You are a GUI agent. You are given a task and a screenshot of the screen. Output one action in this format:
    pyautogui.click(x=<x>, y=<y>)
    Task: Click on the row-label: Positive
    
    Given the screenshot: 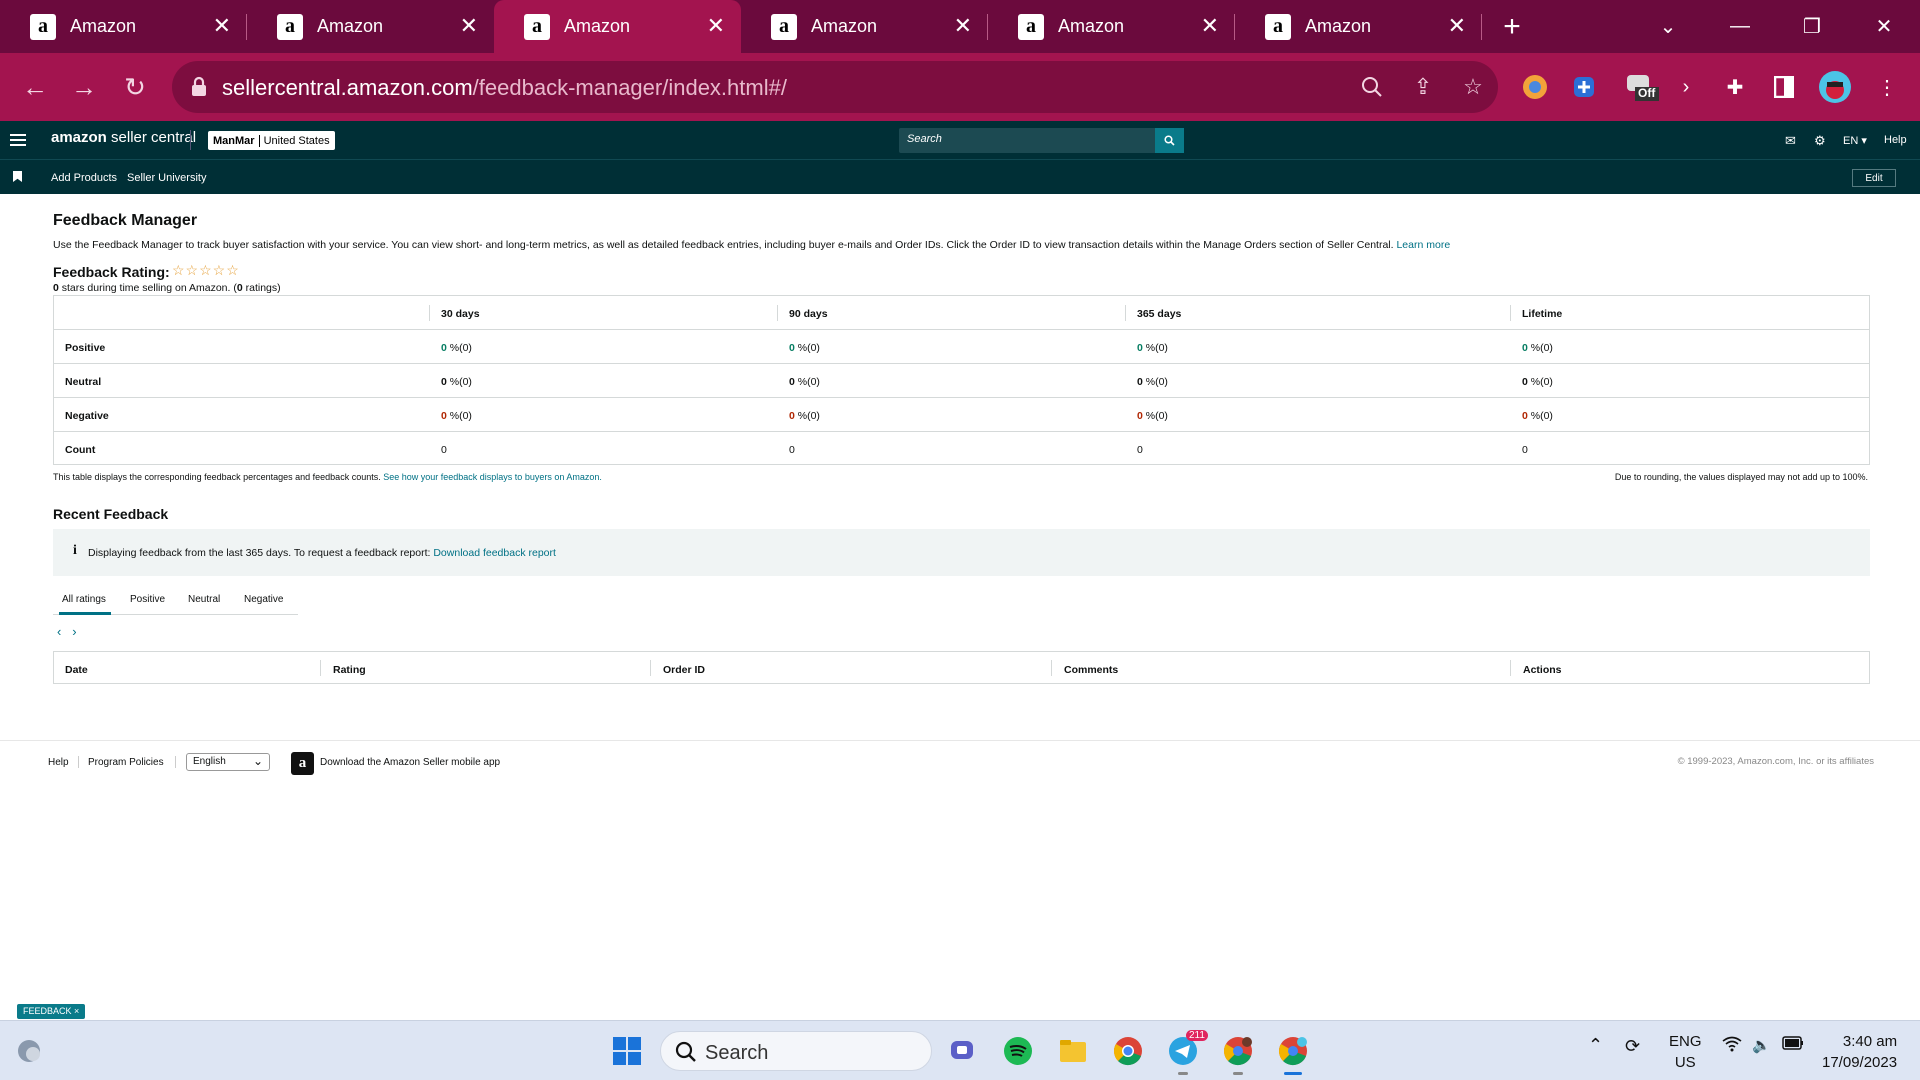 What is the action you would take?
    pyautogui.click(x=85, y=348)
    